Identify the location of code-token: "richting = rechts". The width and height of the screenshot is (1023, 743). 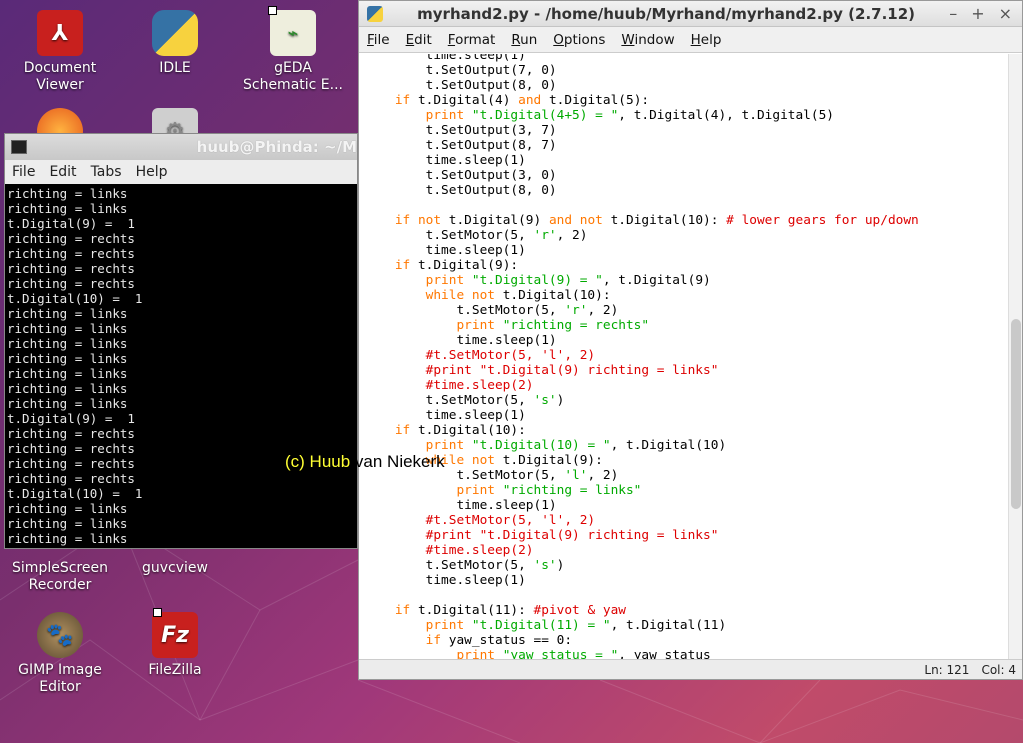
(576, 325).